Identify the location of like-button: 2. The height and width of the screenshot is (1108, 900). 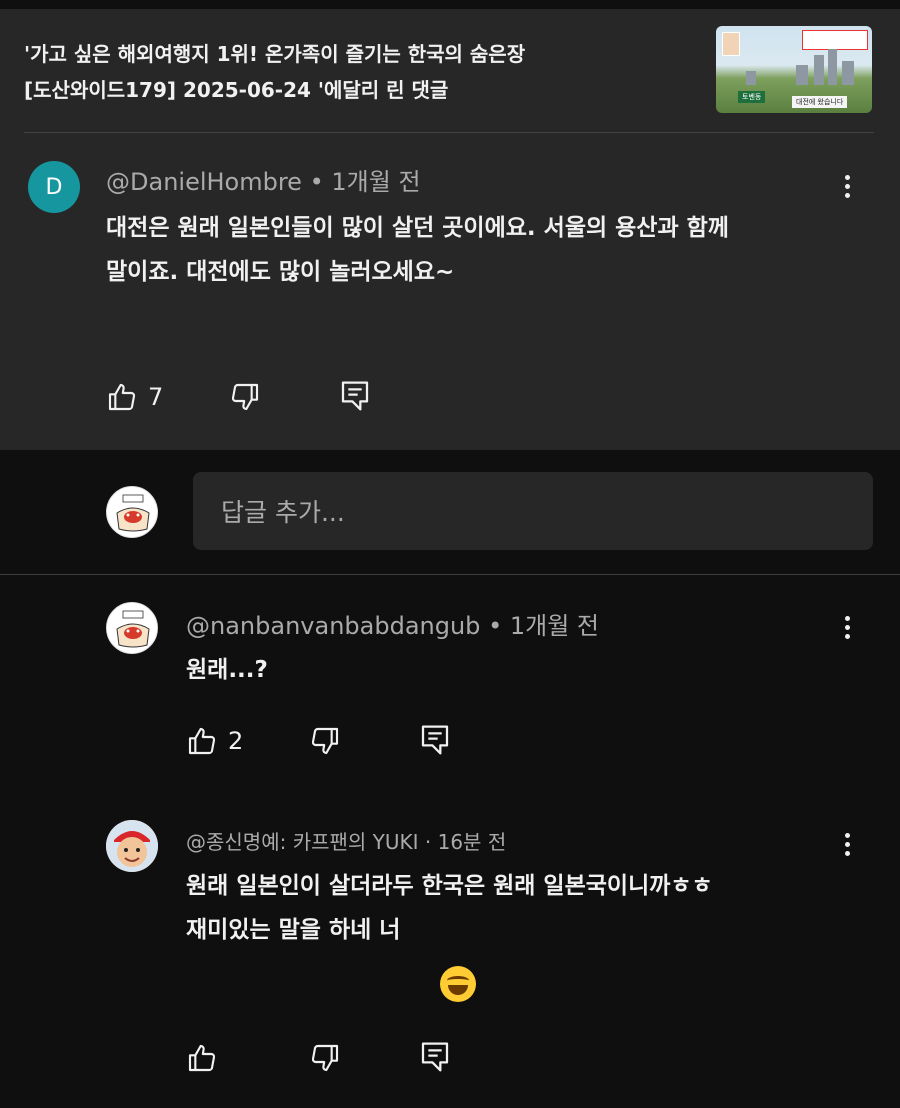
(214, 741).